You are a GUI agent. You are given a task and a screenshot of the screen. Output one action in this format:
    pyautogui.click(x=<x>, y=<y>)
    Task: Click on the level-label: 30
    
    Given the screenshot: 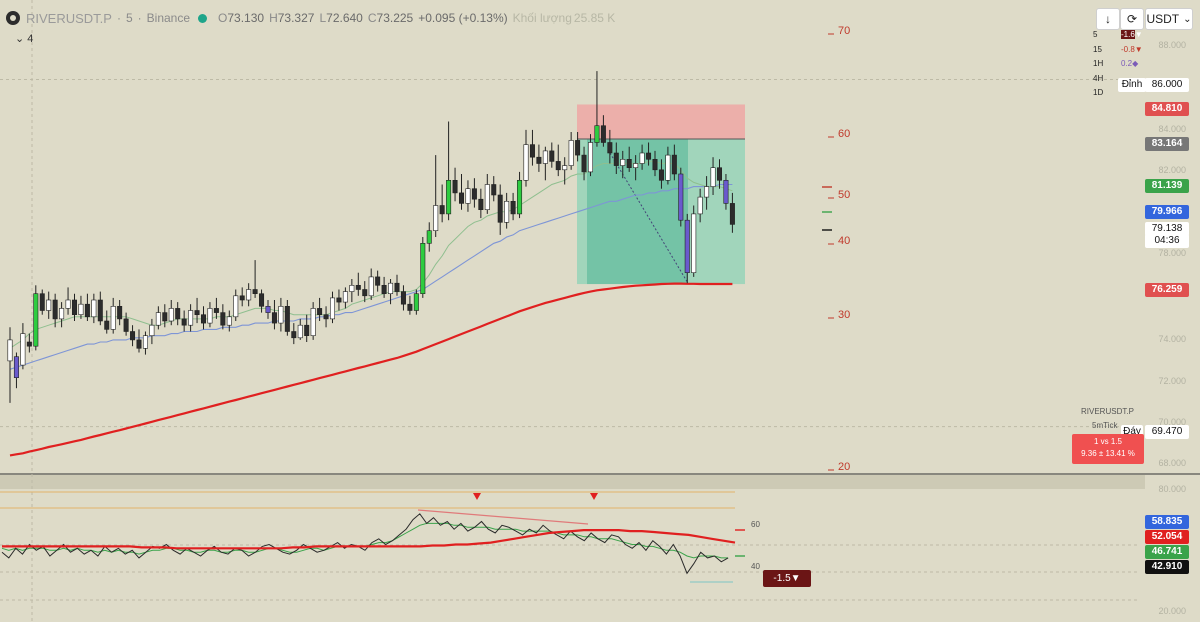 What is the action you would take?
    pyautogui.click(x=844, y=315)
    